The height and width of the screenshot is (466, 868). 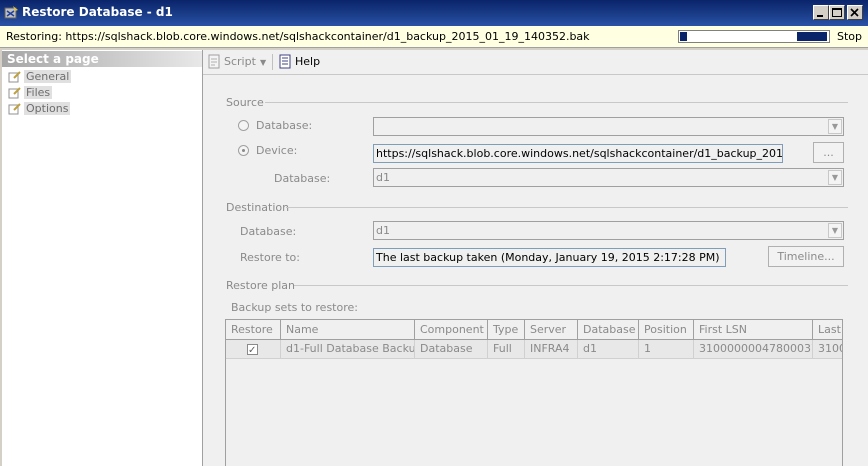 I want to click on backup-sets-label: Backup sets to restore:, so click(x=294, y=307).